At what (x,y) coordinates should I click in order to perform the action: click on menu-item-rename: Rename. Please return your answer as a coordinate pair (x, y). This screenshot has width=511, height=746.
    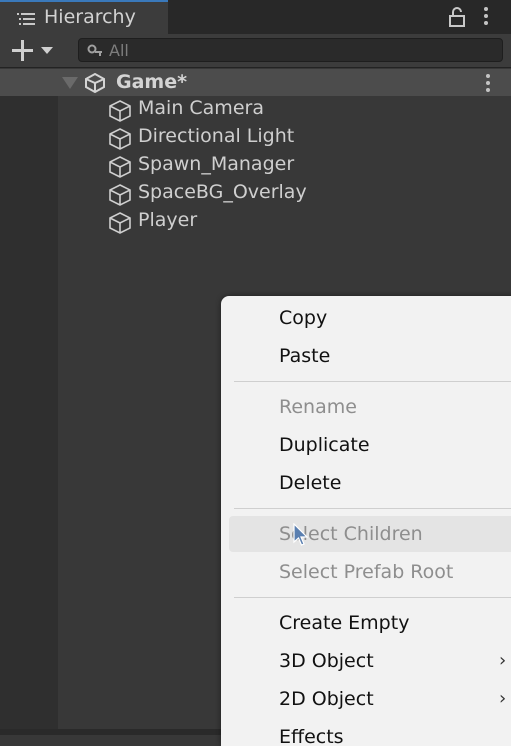
    Looking at the image, I should click on (318, 407).